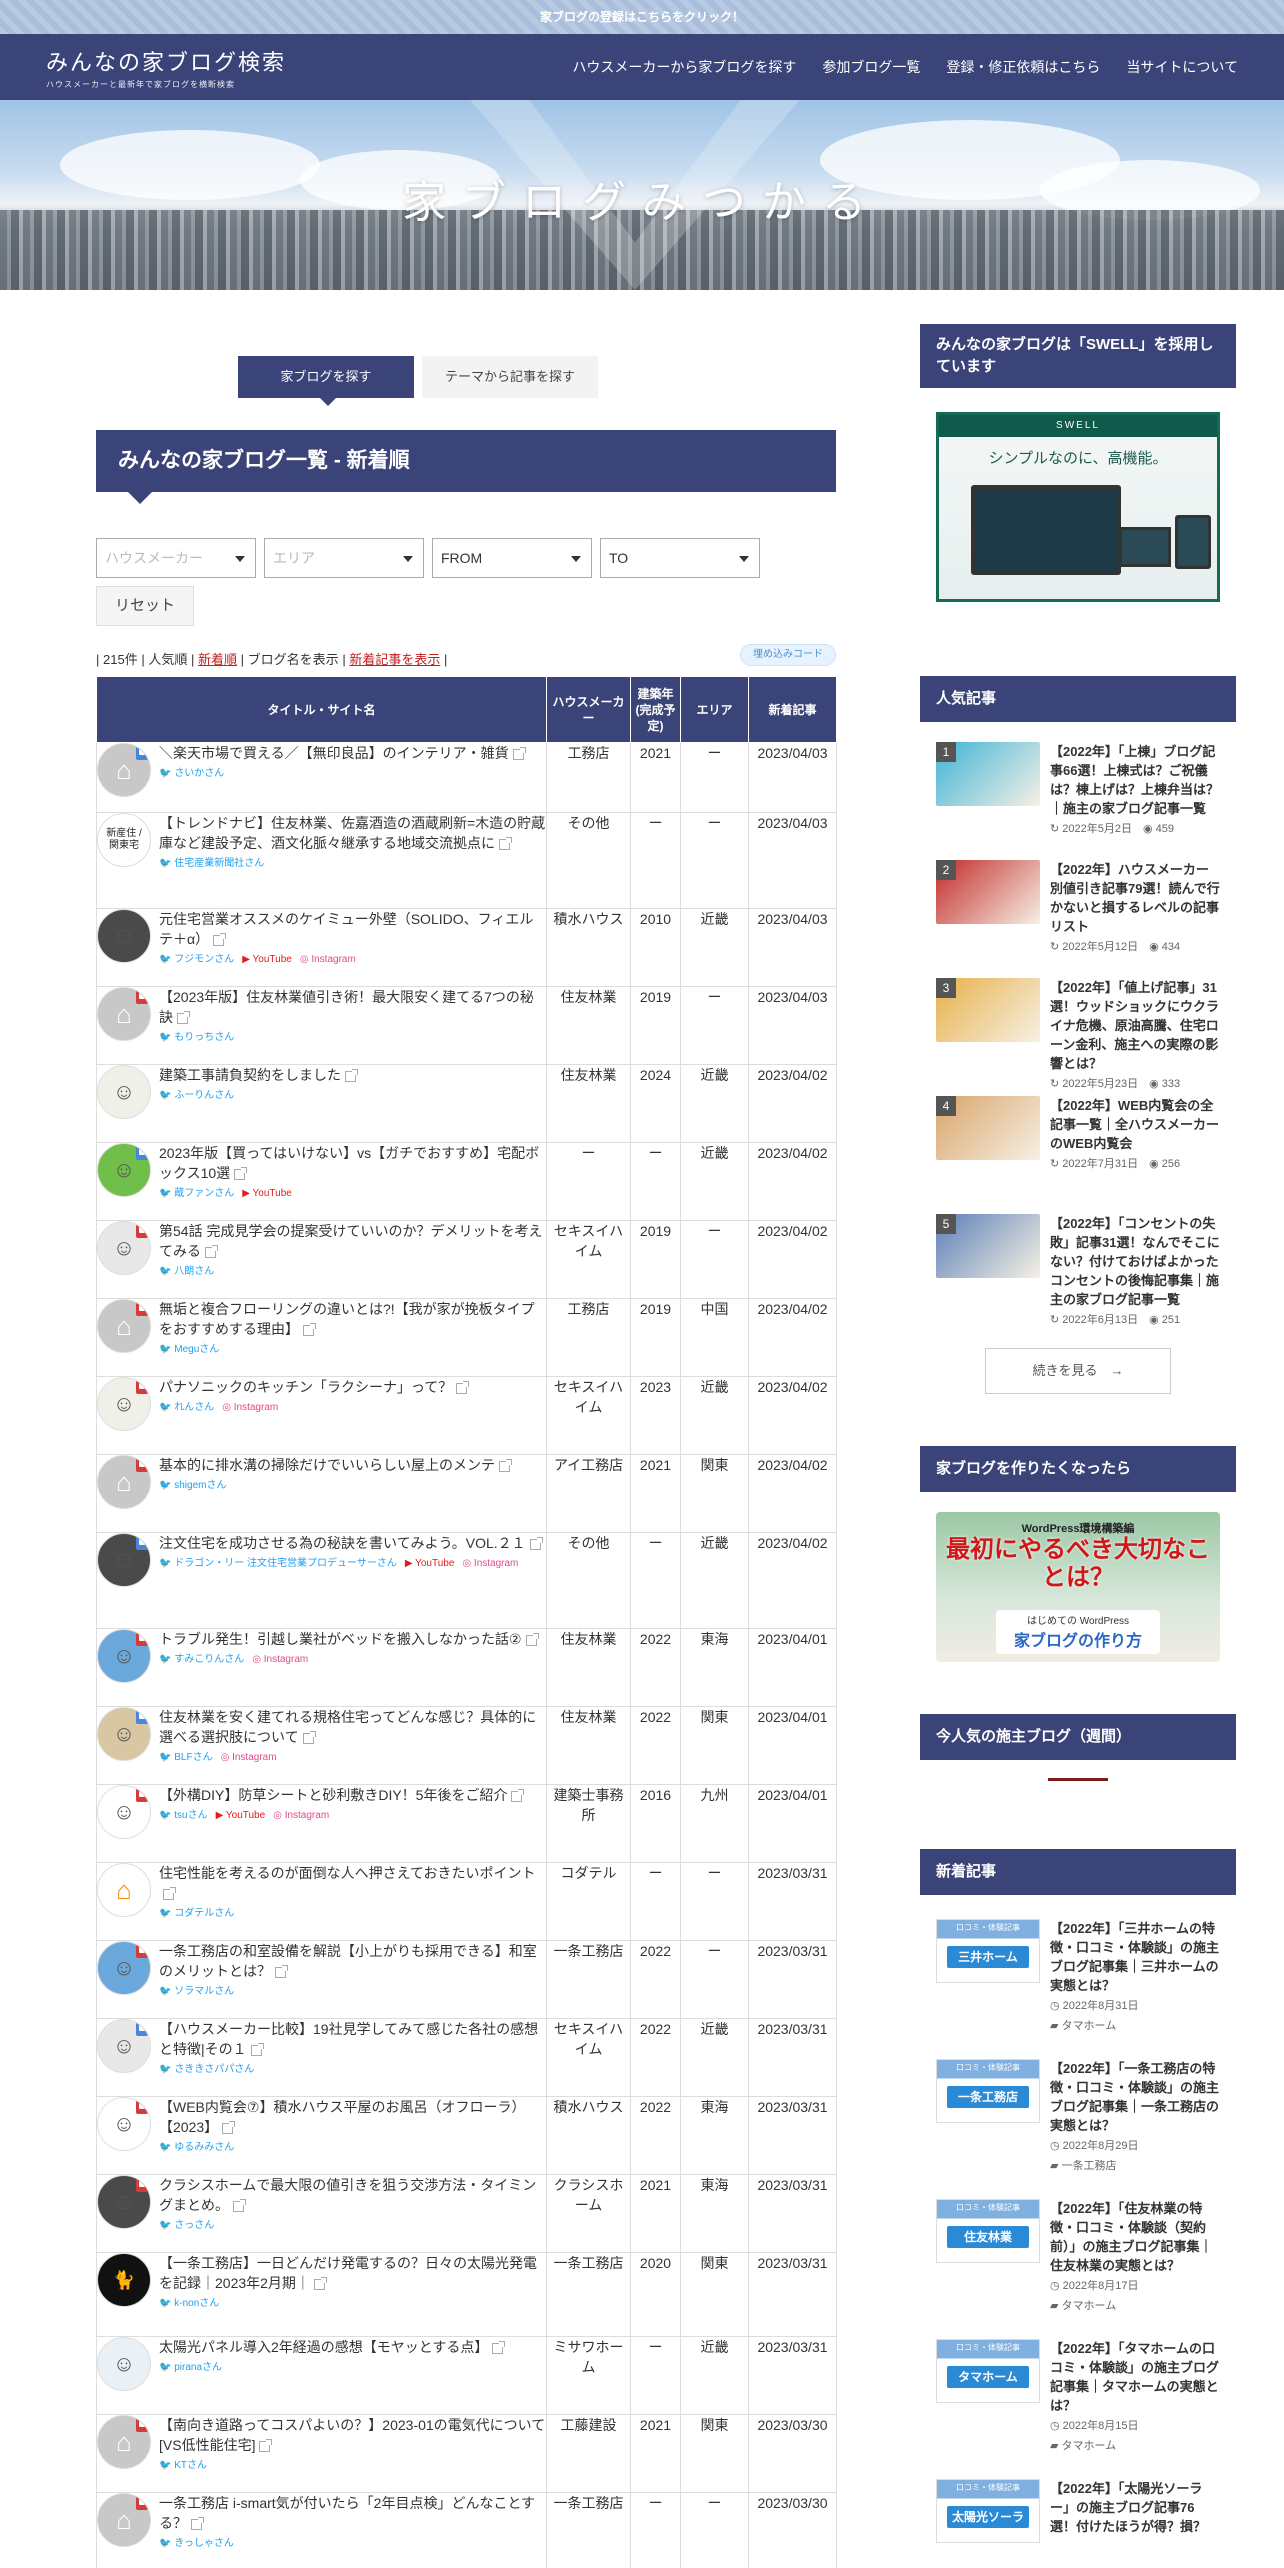 The image size is (1284, 2568). Describe the element at coordinates (196, 1992) in the screenshot. I see `twitter-link: 🐦 ソラマルさん` at that location.